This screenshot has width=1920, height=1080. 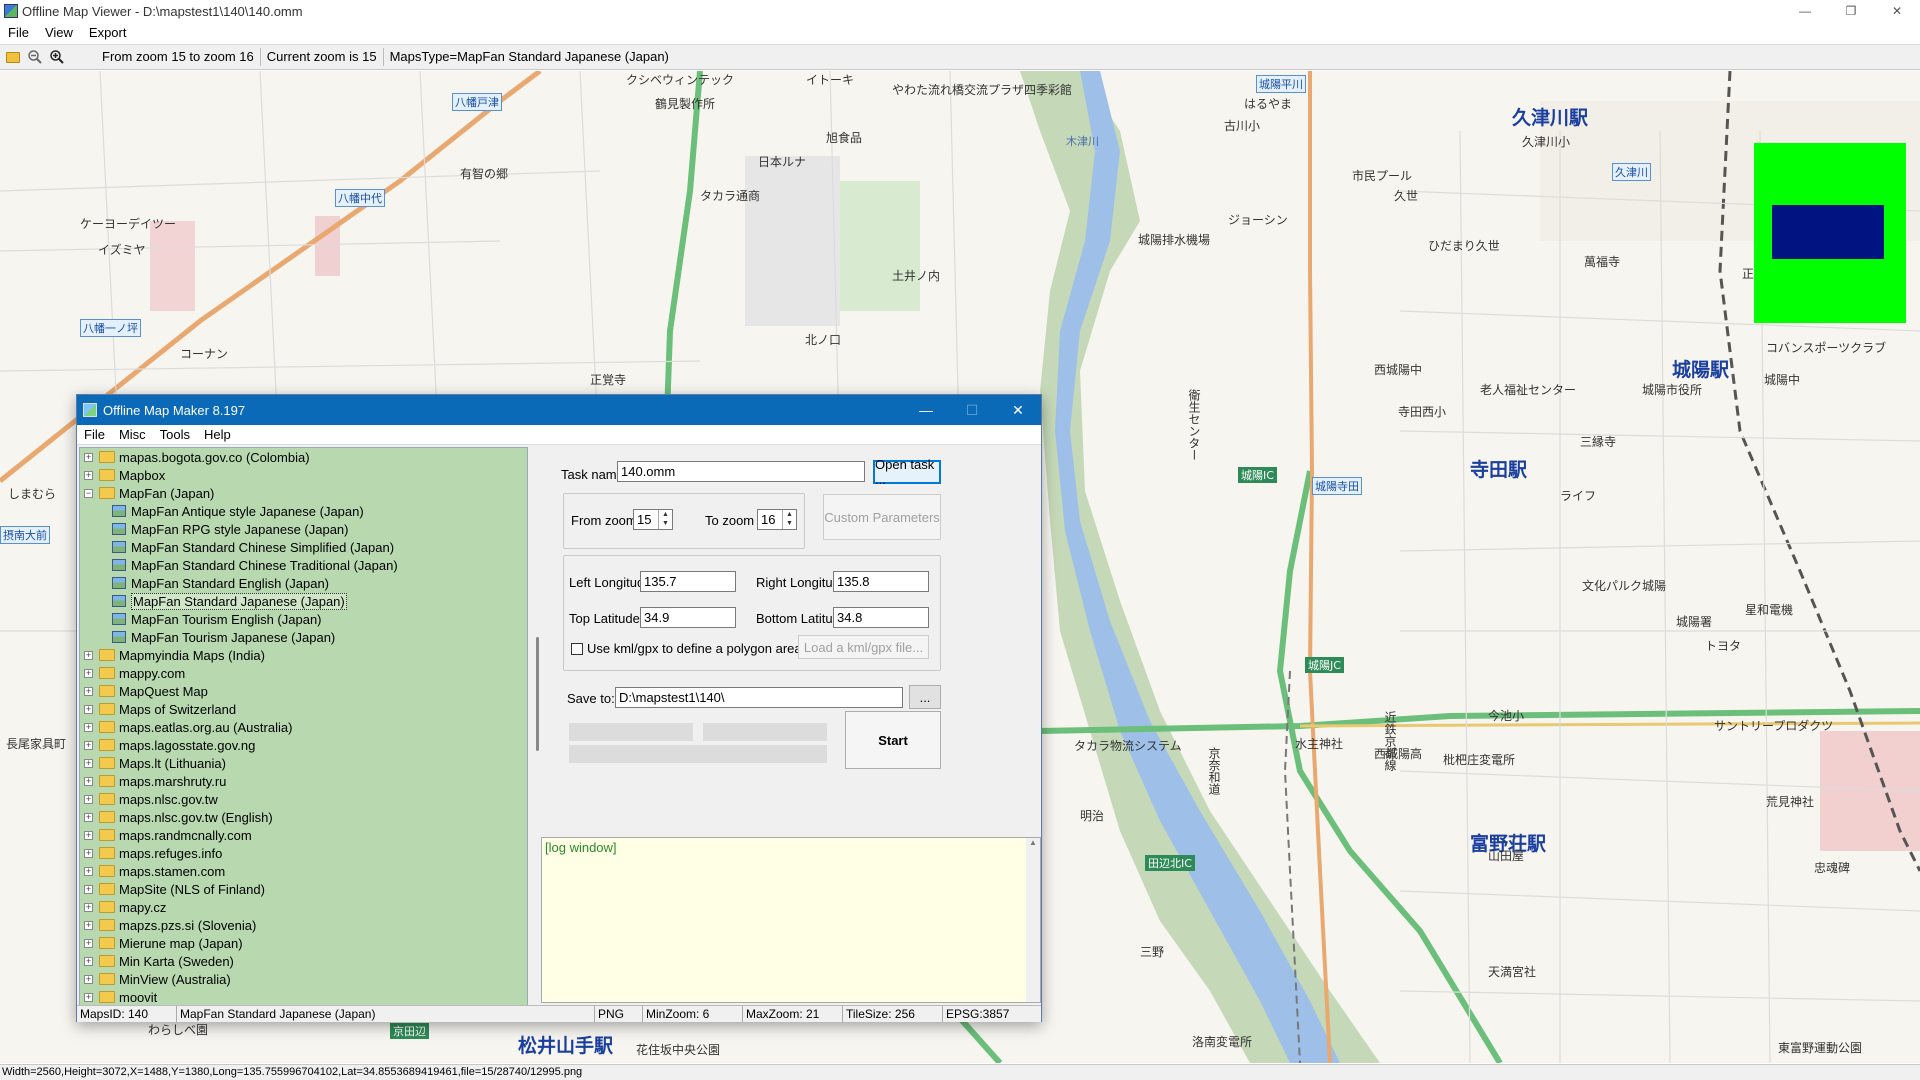 I want to click on tree-folder-item: + maps.lagosstate.gov.ng, so click(x=303, y=745).